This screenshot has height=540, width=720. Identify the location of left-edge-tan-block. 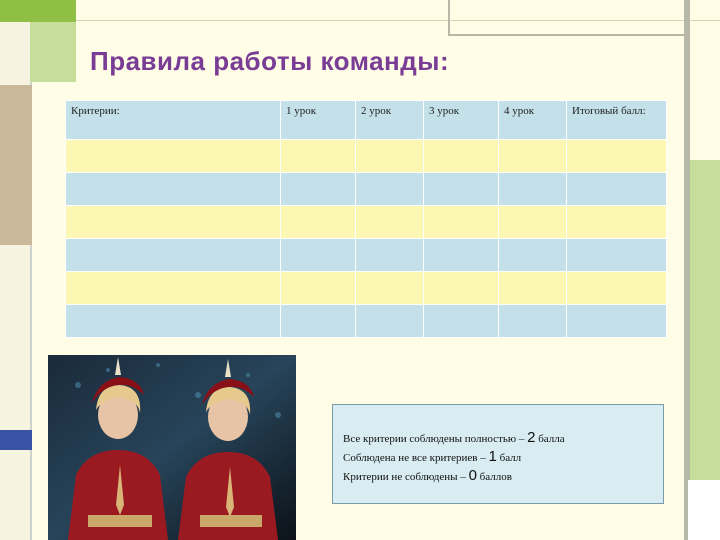
(16, 165).